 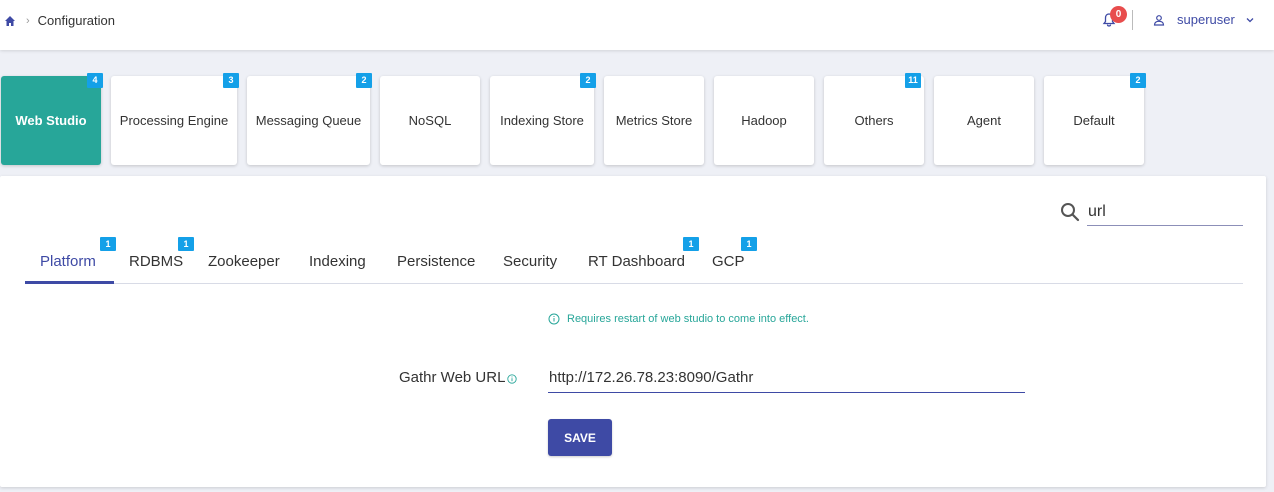 I want to click on category-label: Hadoop, so click(x=764, y=120).